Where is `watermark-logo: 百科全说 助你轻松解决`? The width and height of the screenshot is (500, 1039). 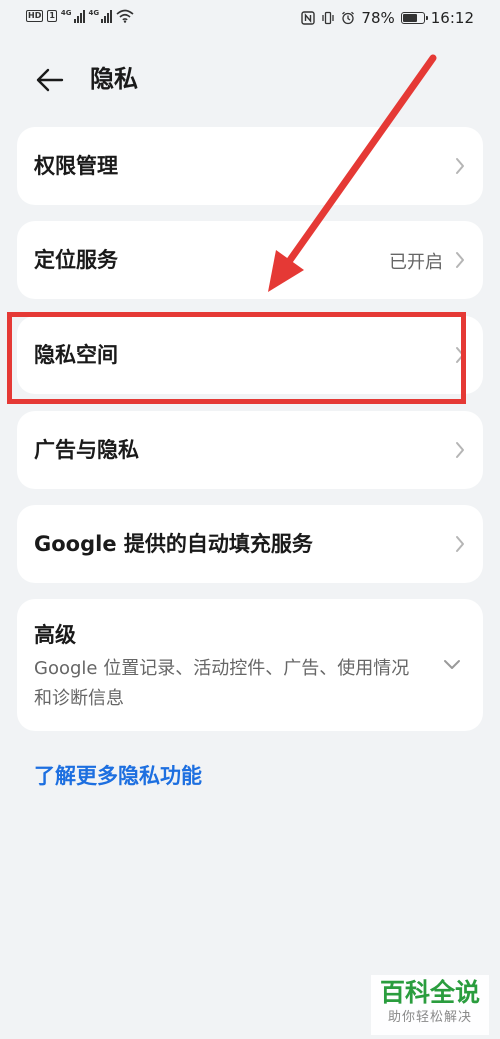
watermark-logo: 百科全说 助你轻松解决 is located at coordinates (430, 1005).